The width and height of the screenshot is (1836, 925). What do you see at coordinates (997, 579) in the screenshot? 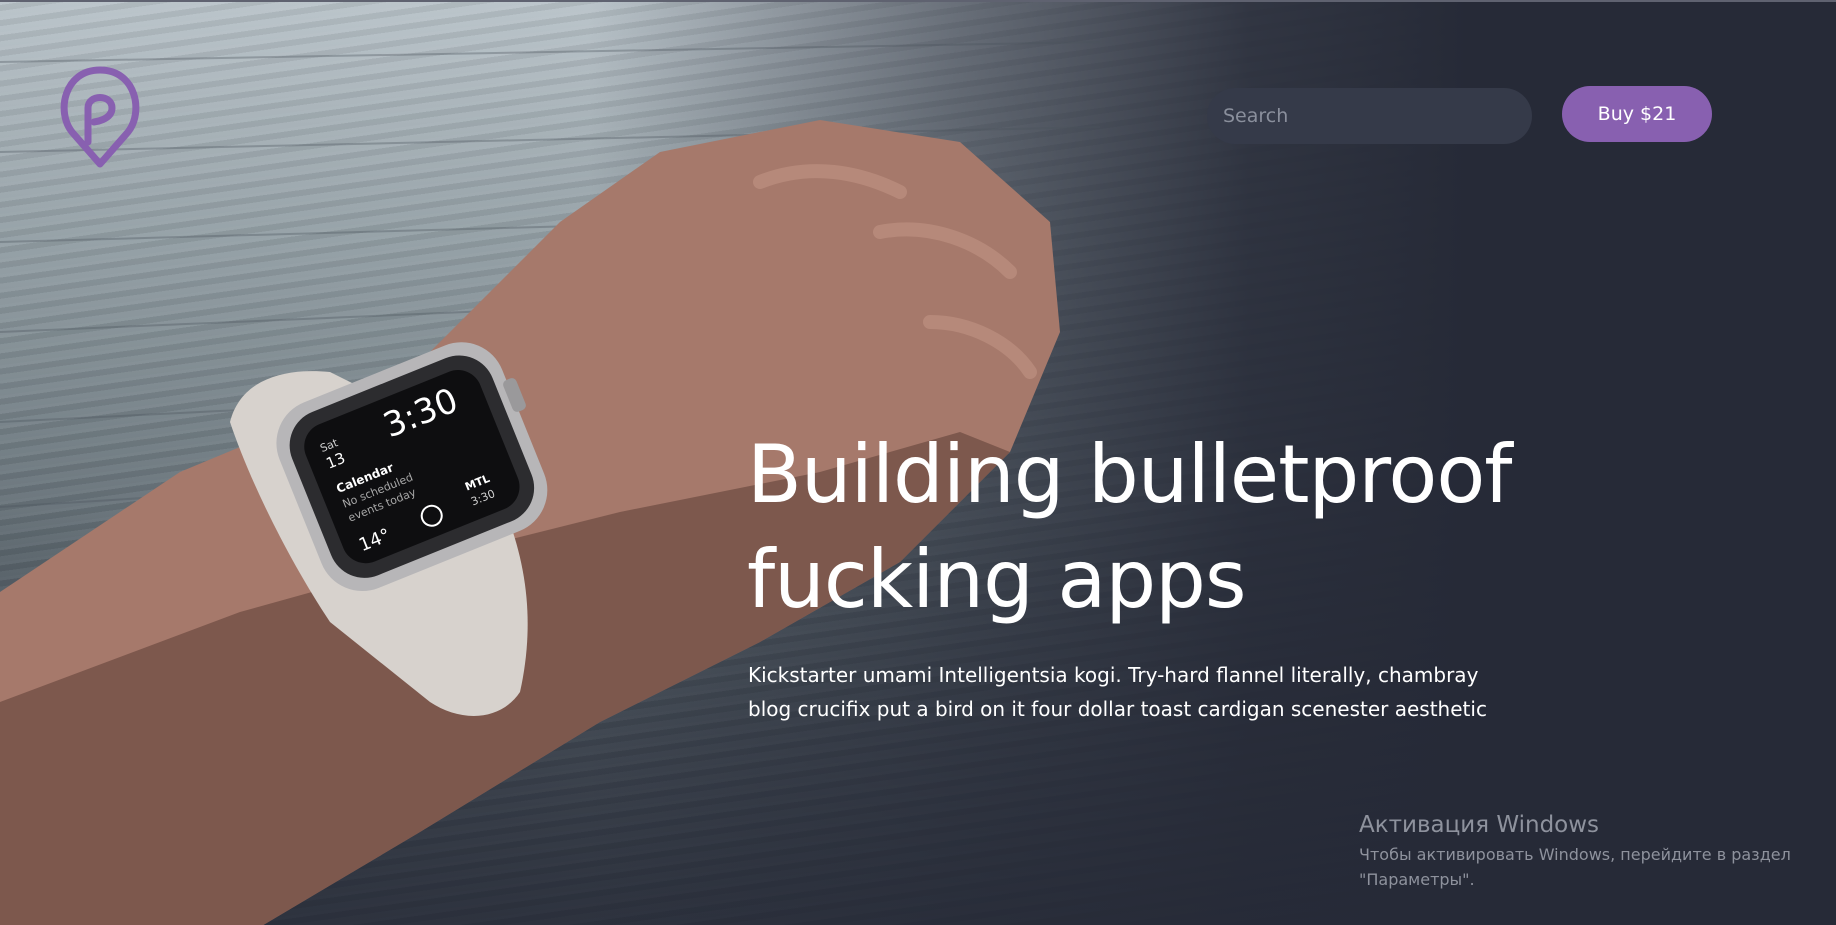
I see `hero-headline-line2: fucking apps` at bounding box center [997, 579].